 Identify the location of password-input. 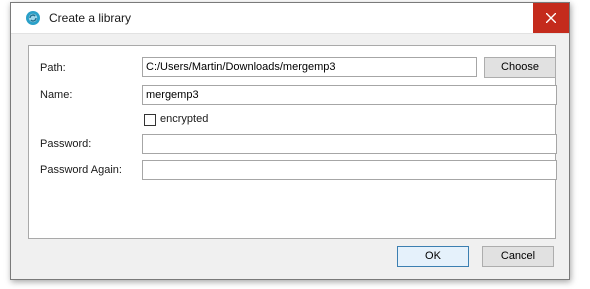
(349, 144).